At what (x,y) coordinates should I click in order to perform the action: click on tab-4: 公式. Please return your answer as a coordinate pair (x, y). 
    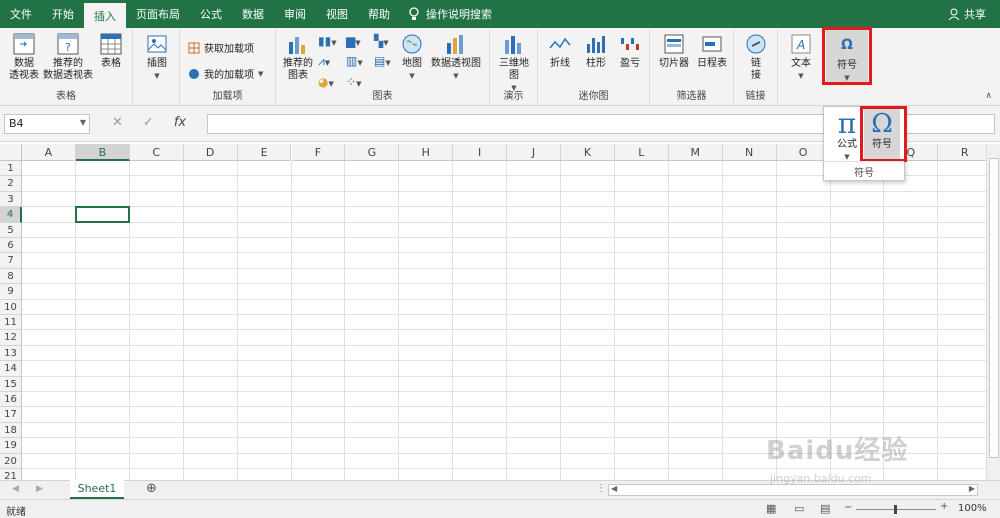
    Looking at the image, I should click on (211, 14).